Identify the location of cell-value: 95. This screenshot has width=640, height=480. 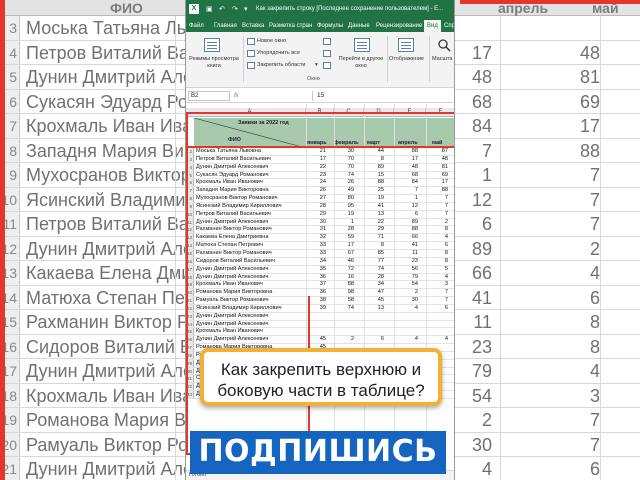
(347, 207).